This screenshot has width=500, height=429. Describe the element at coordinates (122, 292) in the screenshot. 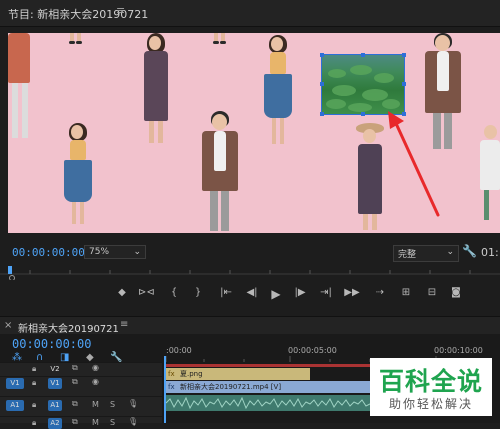

I see `add-marker-icon: ◆` at that location.